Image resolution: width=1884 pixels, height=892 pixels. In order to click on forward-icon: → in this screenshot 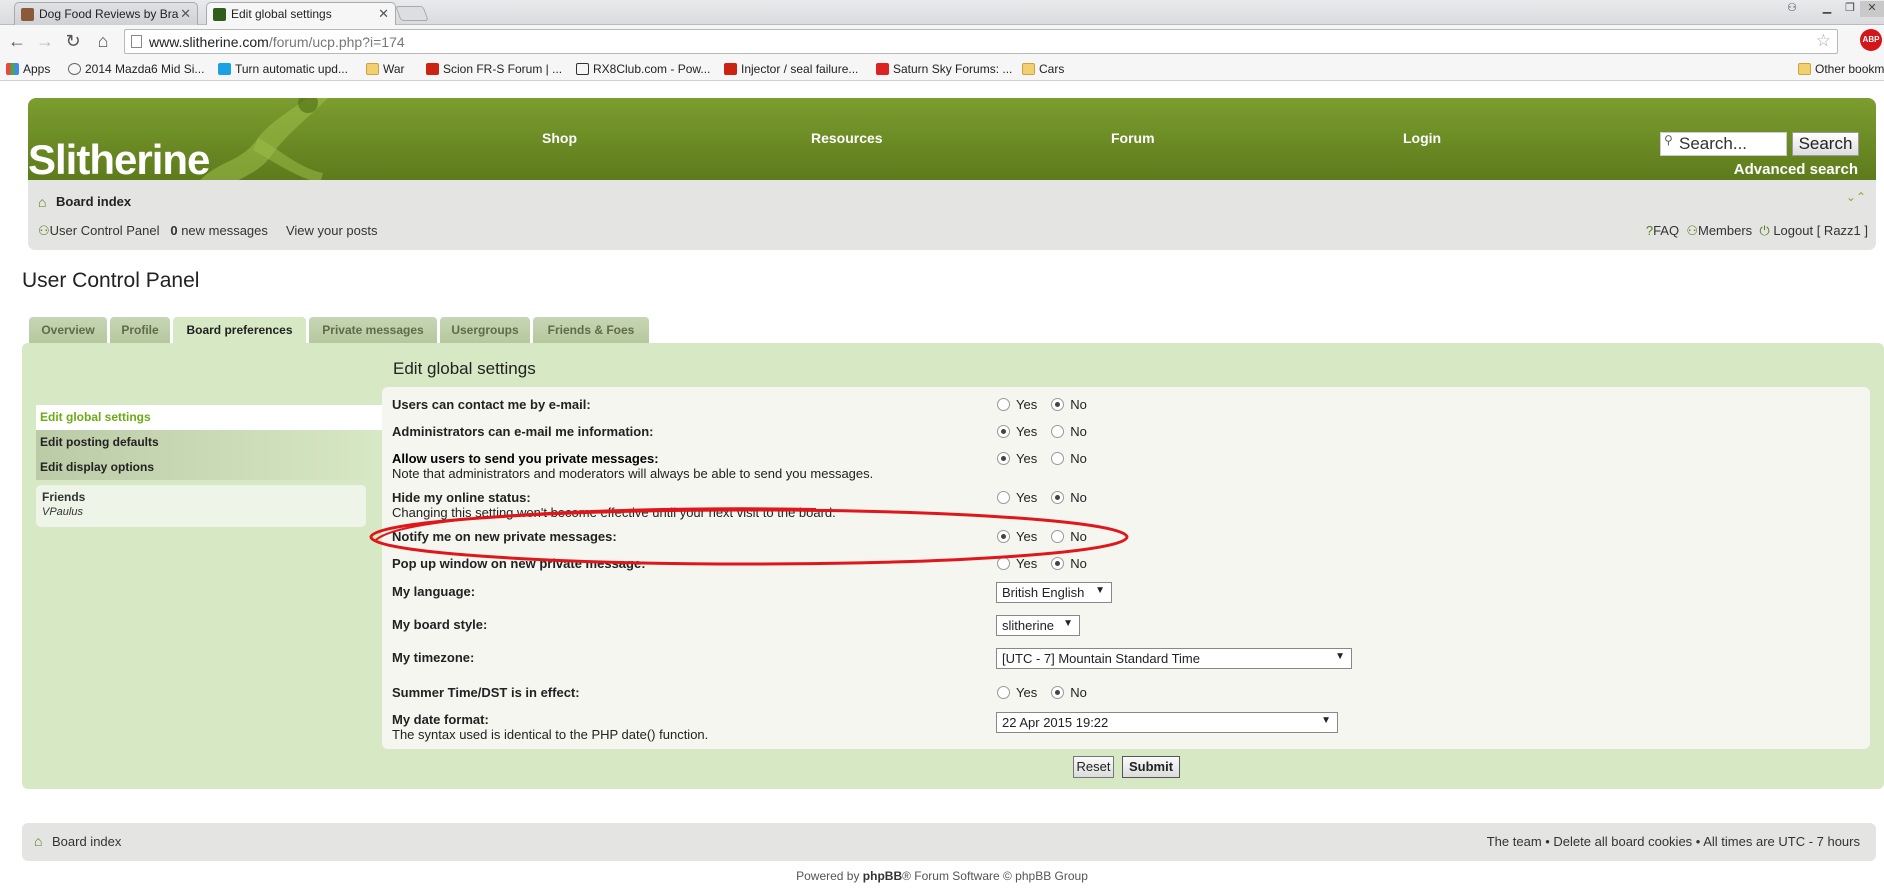, I will do `click(45, 41)`.